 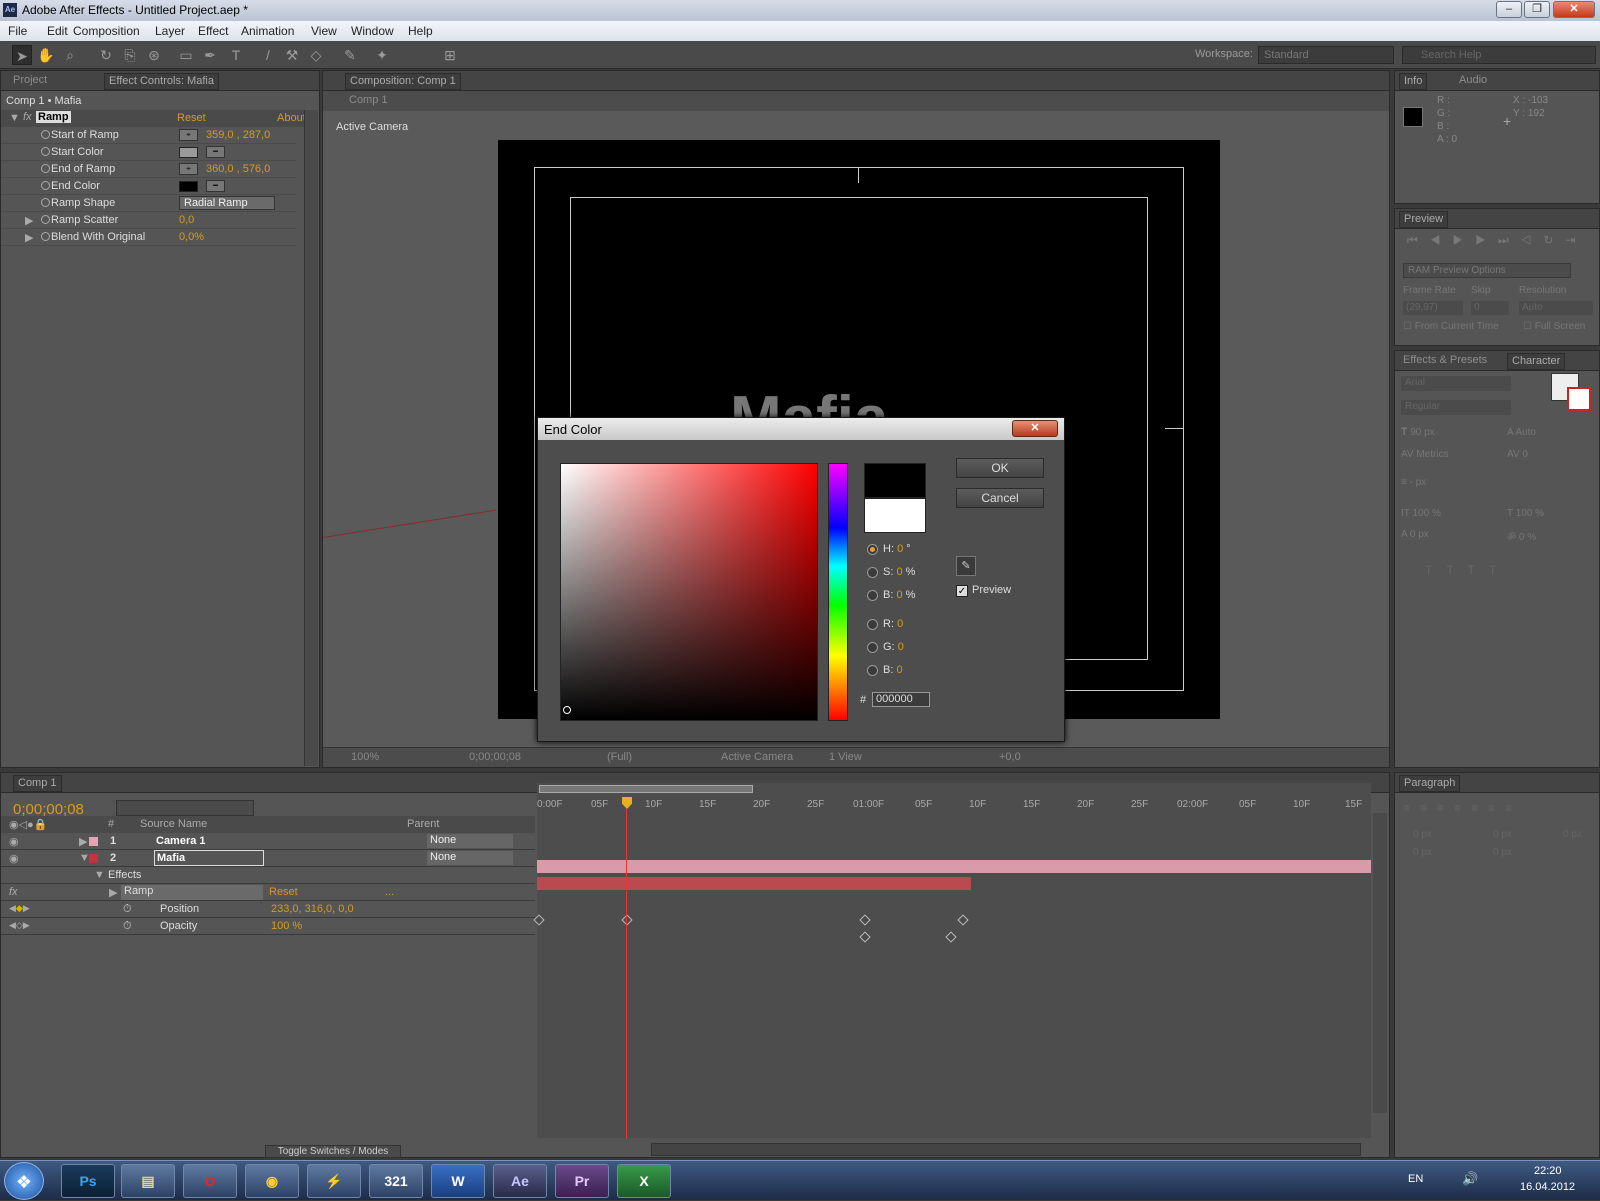 I want to click on taskbar-word: W, so click(x=458, y=1181).